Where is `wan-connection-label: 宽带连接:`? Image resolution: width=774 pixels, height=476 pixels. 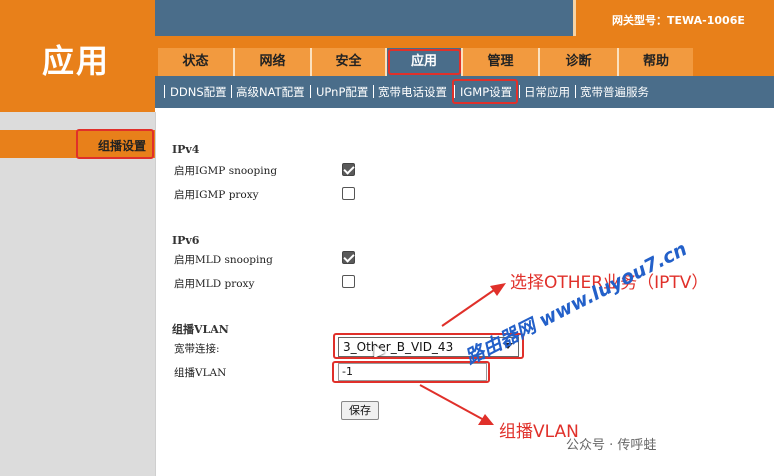 wan-connection-label: 宽带连接: is located at coordinates (197, 349).